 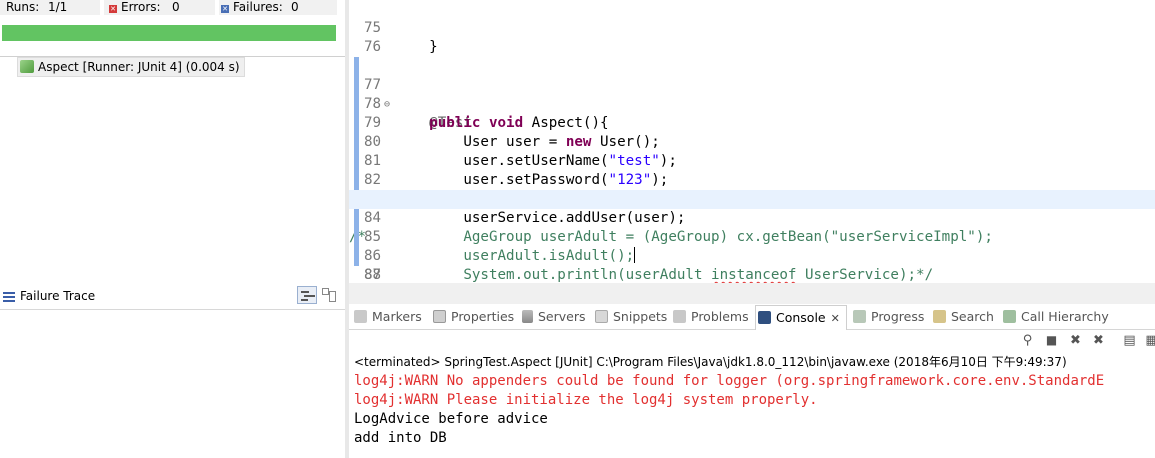 What do you see at coordinates (764, 317) in the screenshot?
I see `console-icon` at bounding box center [764, 317].